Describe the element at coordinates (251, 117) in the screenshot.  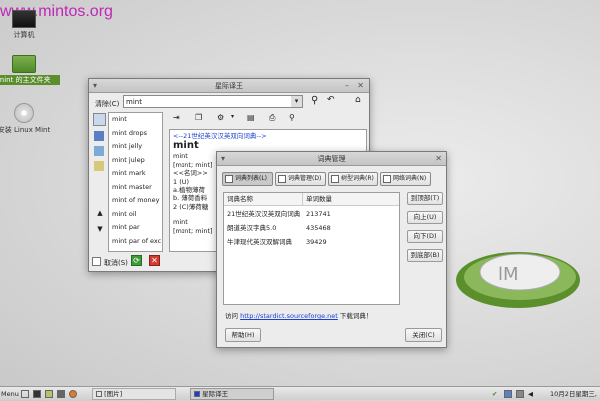
I see `save-icon: ▤` at that location.